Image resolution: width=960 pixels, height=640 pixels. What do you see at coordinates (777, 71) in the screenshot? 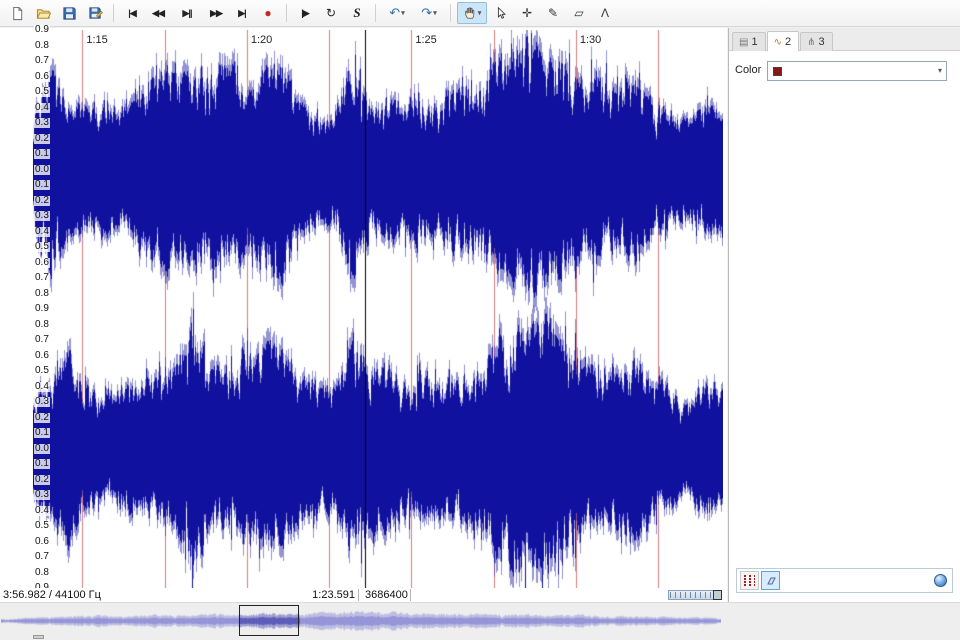
I see `color-swatch` at bounding box center [777, 71].